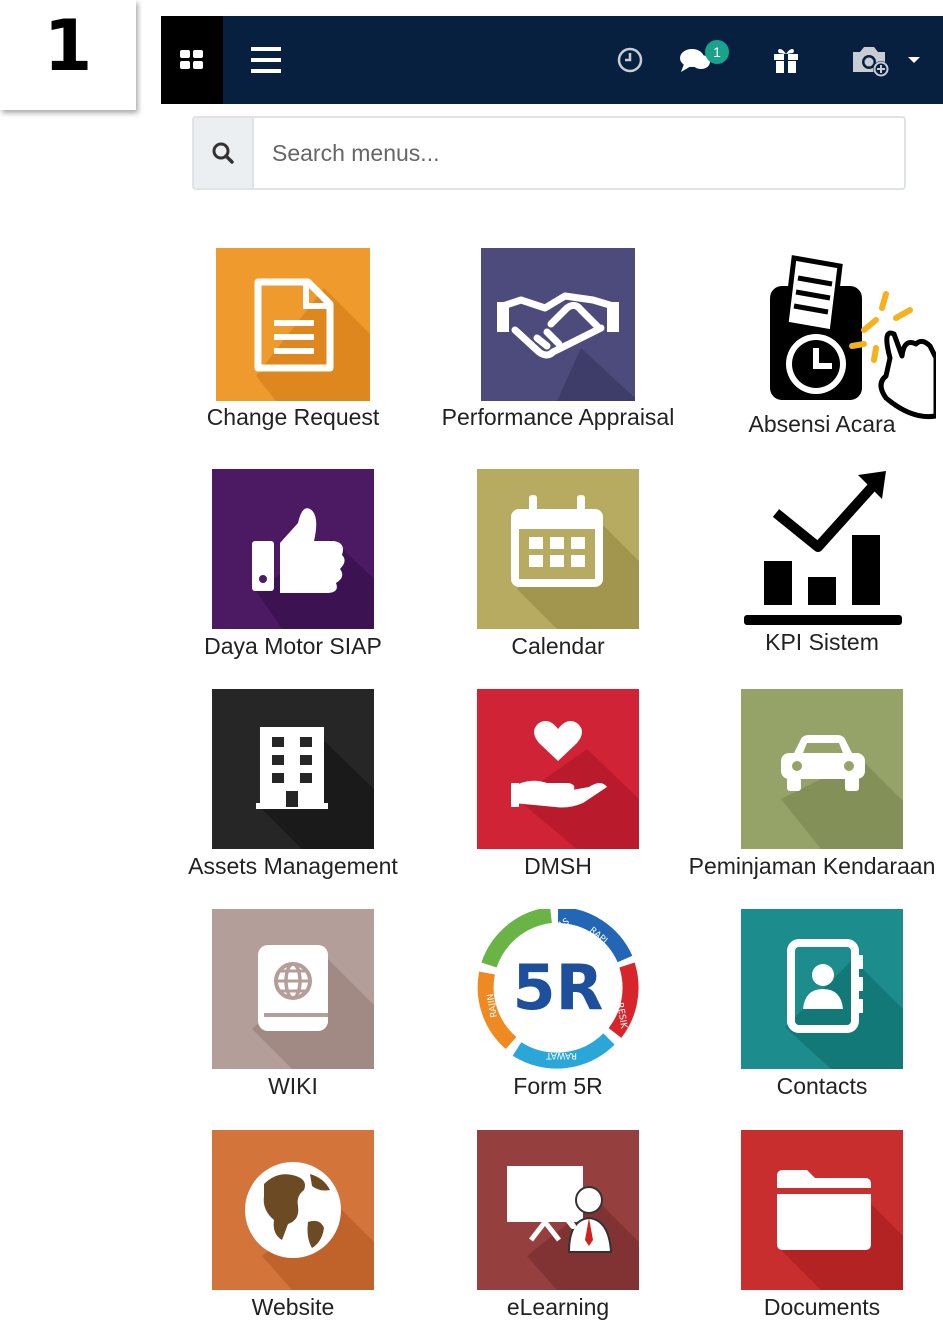 The height and width of the screenshot is (1323, 943). I want to click on app-label: Absensi Acara, so click(822, 424).